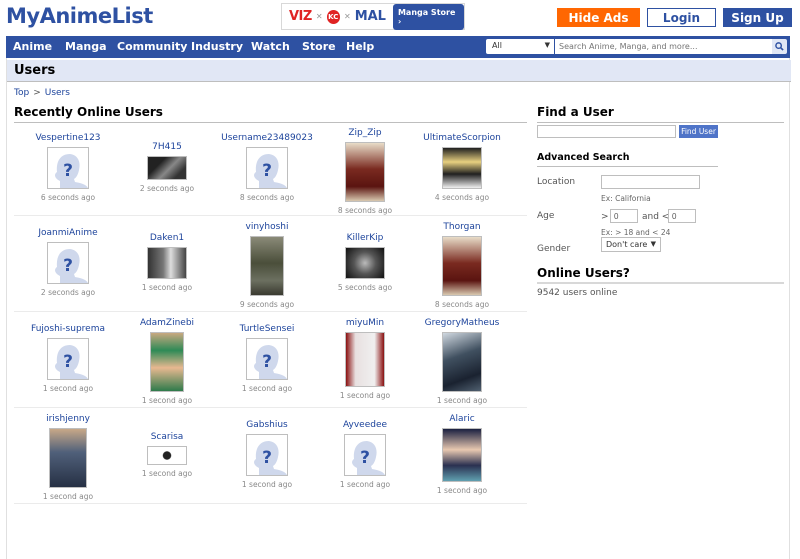 The image size is (800, 559). What do you see at coordinates (270, 114) in the screenshot?
I see `recent-users-heading: Recently Online Users` at bounding box center [270, 114].